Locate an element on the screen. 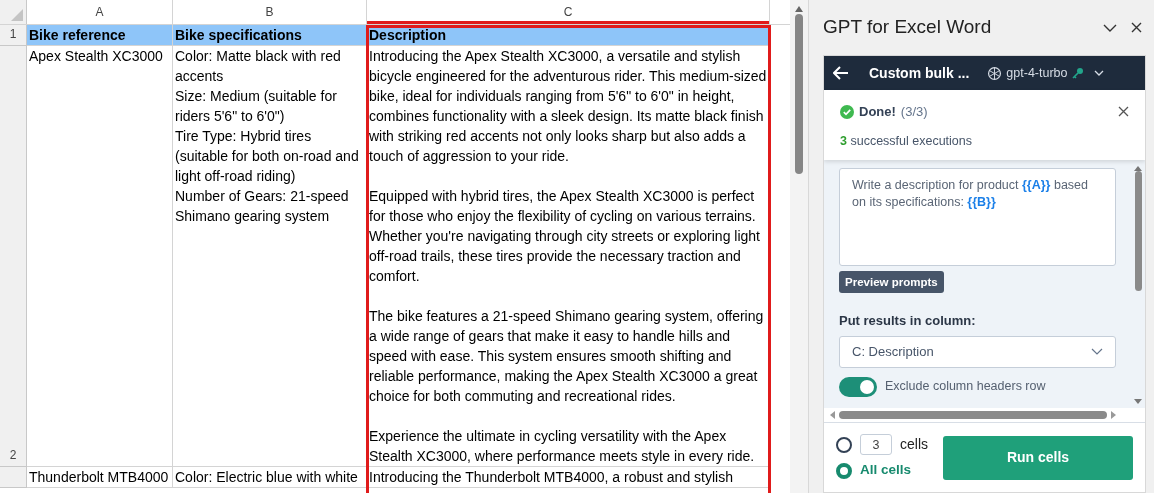 The width and height of the screenshot is (1154, 493). cell-text: Apex Stealth XC3000 is located at coordinates (96, 56).